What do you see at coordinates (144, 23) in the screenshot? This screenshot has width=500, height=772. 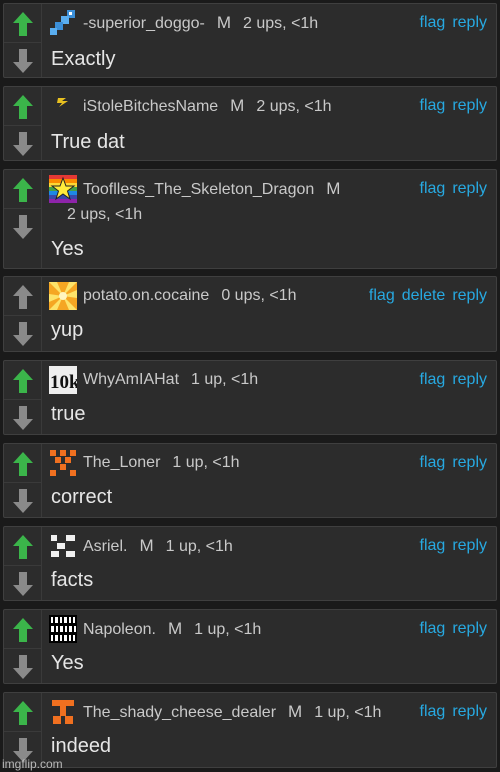 I see `username-link: -superior_doggo-` at bounding box center [144, 23].